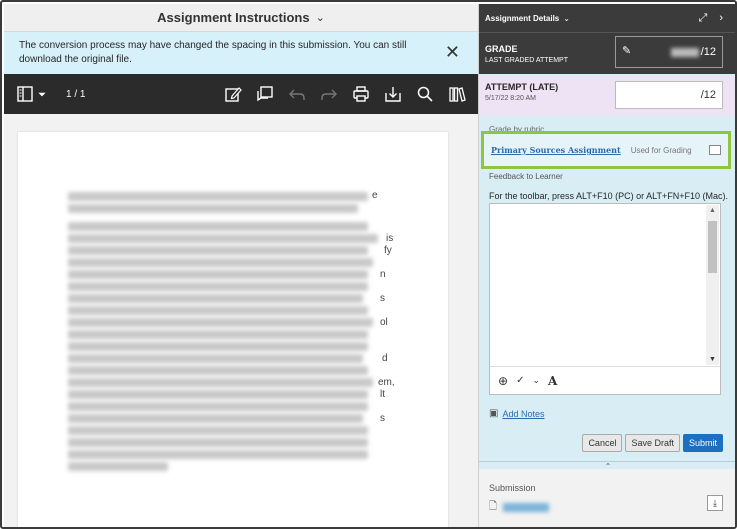 This screenshot has height=529, width=737. I want to click on scroll-thumb, so click(712, 247).